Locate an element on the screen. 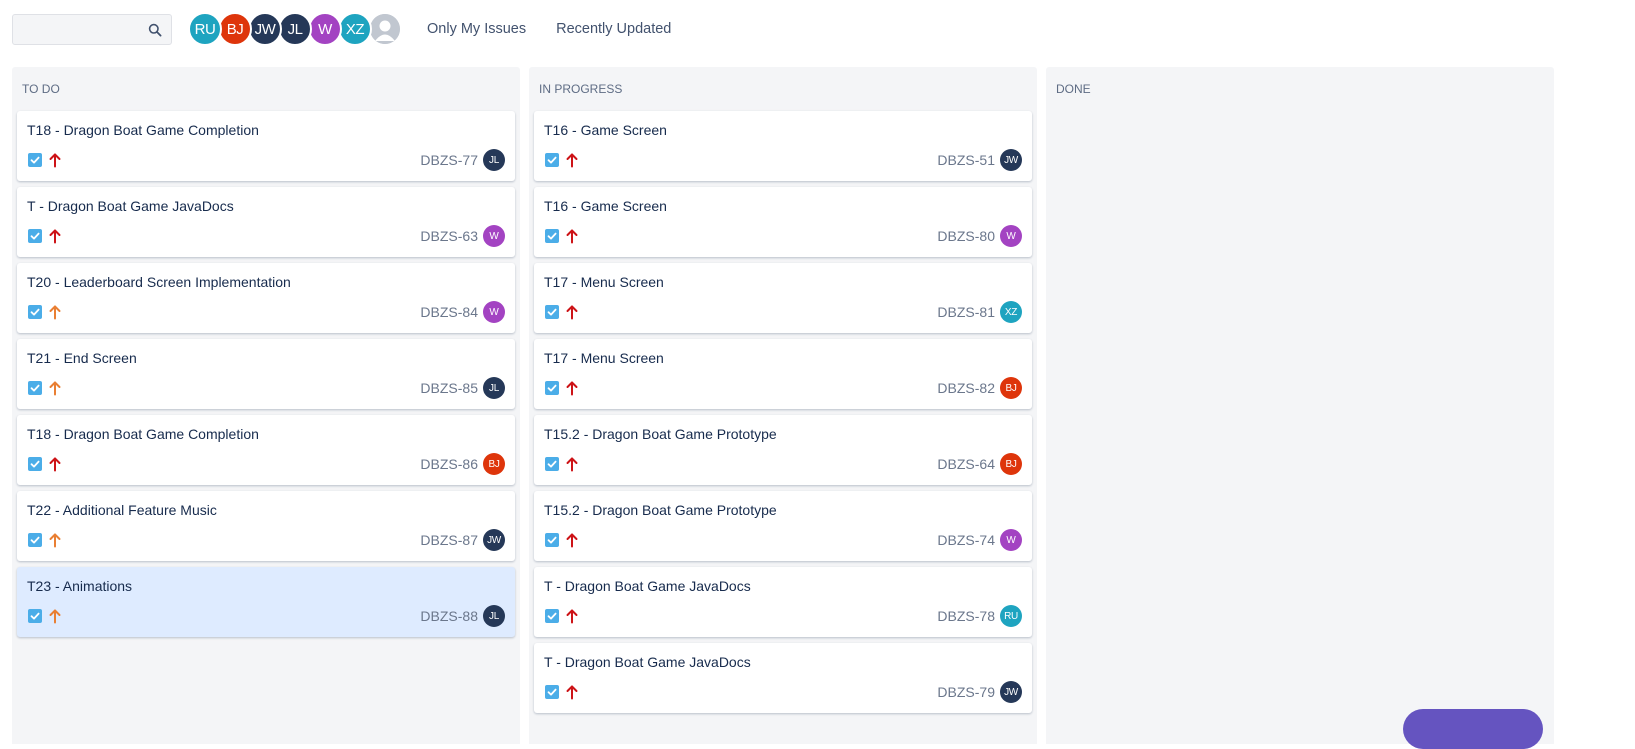  issue-summary: T16 - Game Screen is located at coordinates (605, 130).